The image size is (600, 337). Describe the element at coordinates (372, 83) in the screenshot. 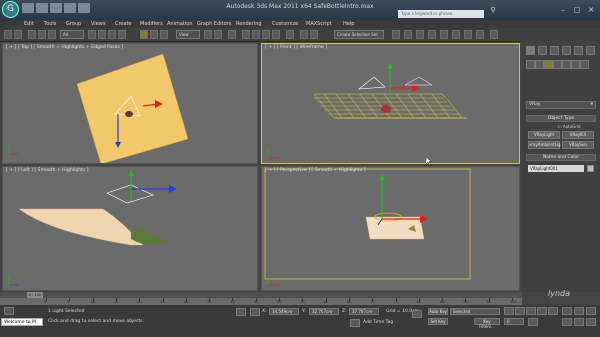

I see `vray-light-gizmo-front` at that location.